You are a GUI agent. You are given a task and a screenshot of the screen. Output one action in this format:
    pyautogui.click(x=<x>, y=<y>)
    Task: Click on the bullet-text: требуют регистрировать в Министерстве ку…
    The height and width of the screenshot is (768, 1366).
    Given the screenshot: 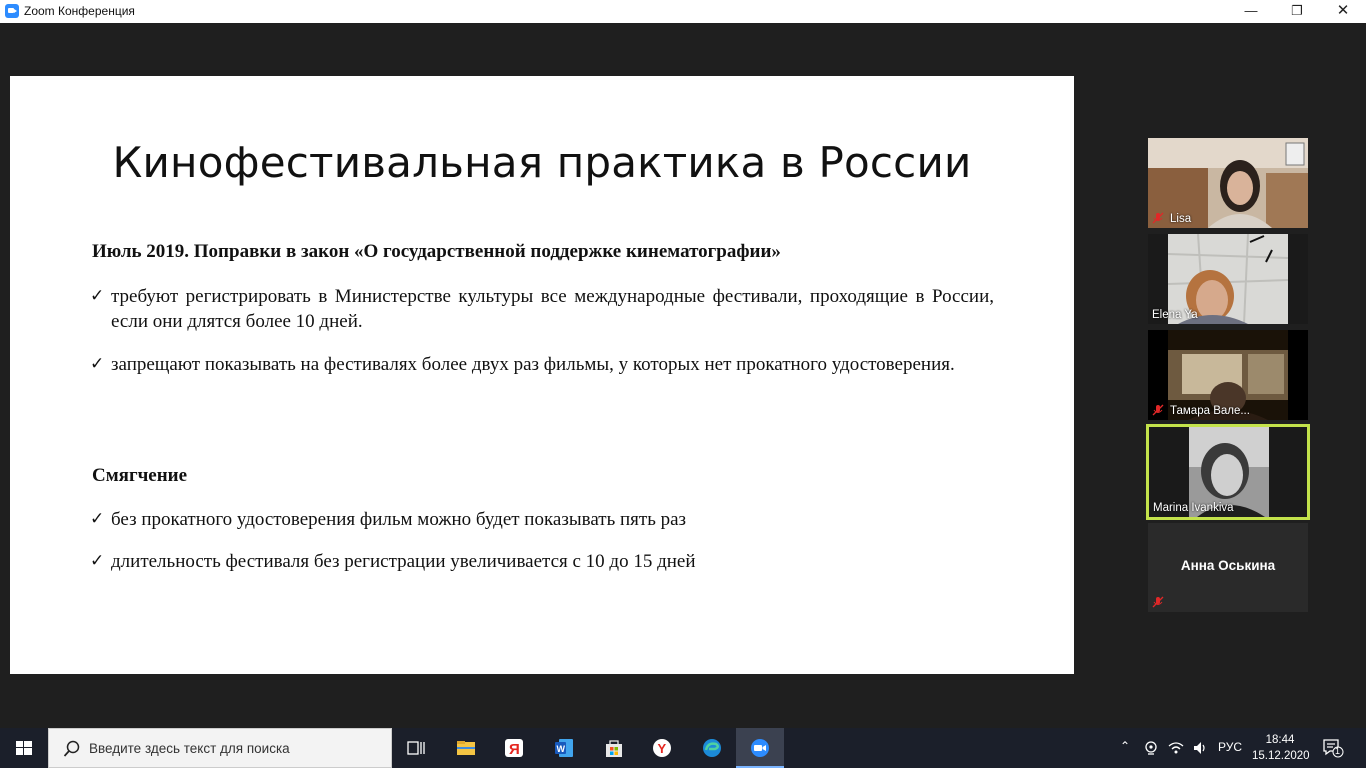 What is the action you would take?
    pyautogui.click(x=552, y=309)
    